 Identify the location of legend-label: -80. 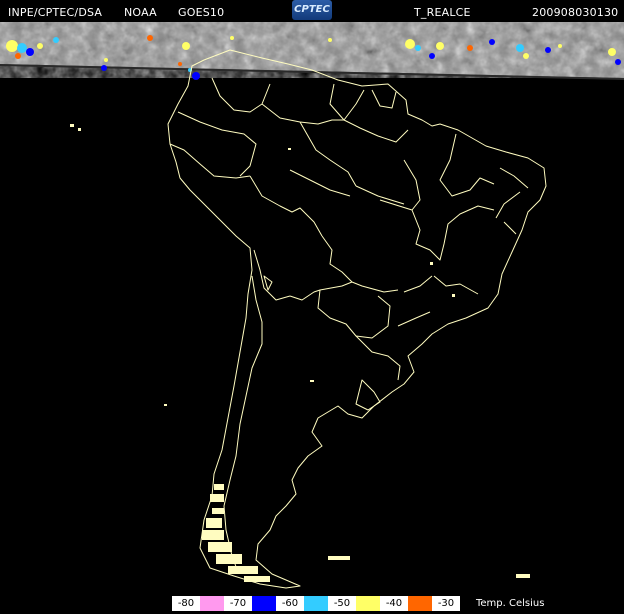
(186, 603).